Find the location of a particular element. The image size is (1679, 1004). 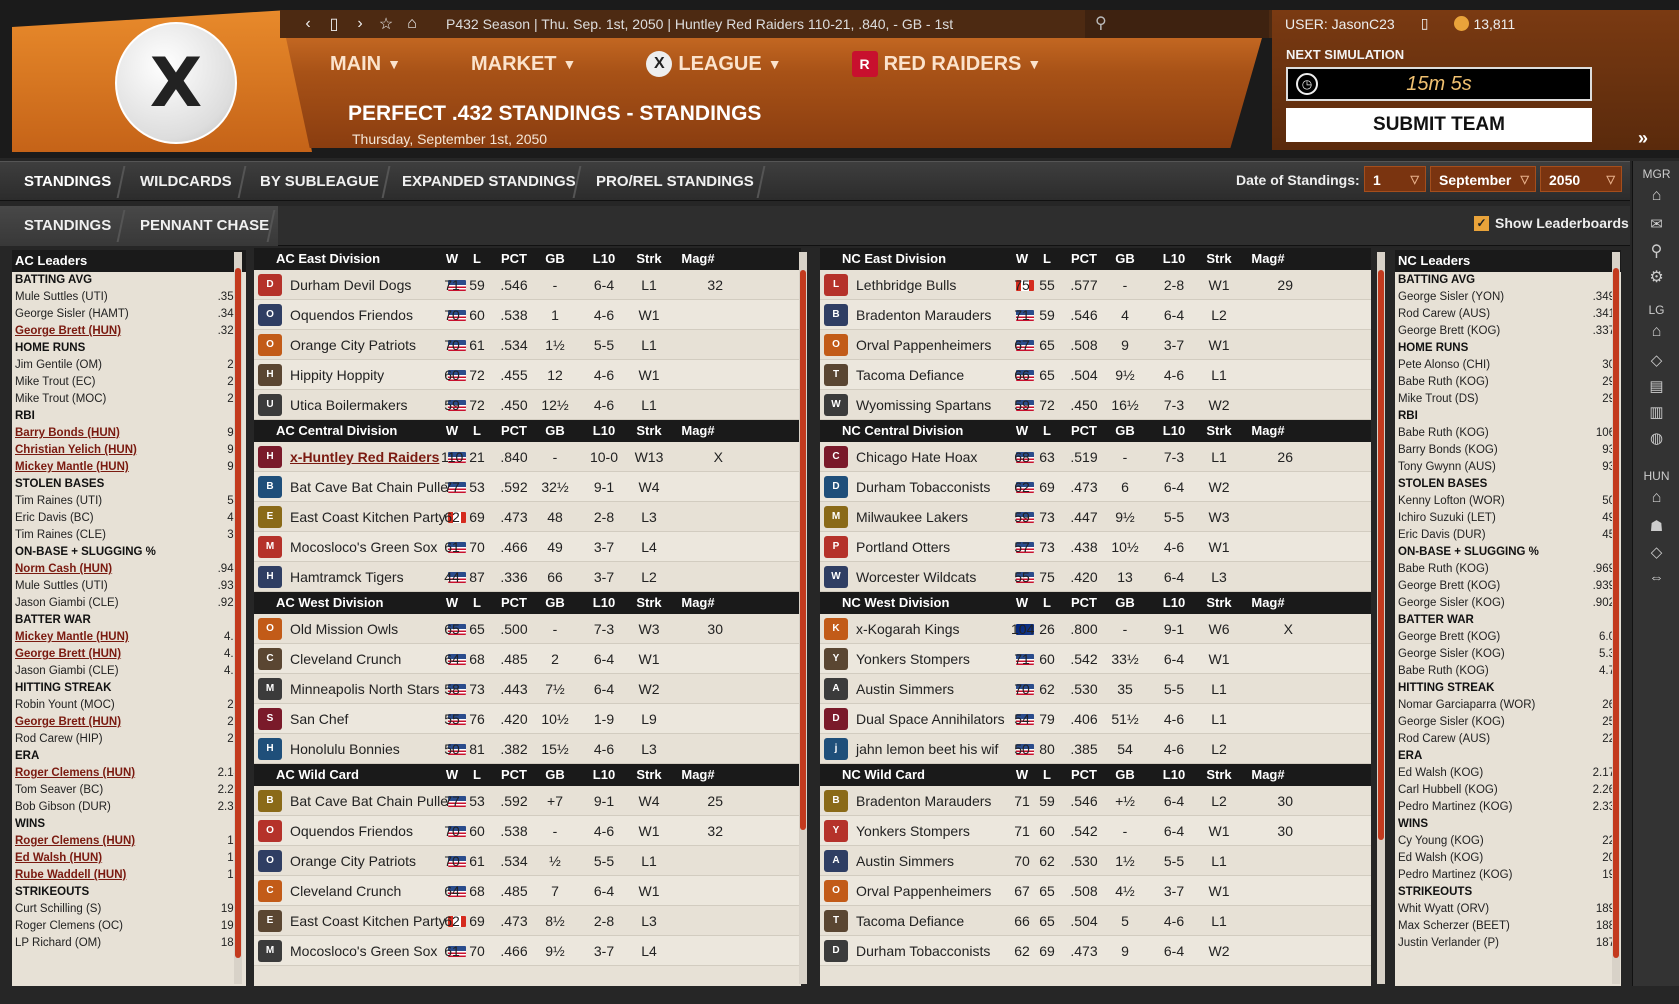

team-name: Orval Pappenheimers is located at coordinates (923, 345).